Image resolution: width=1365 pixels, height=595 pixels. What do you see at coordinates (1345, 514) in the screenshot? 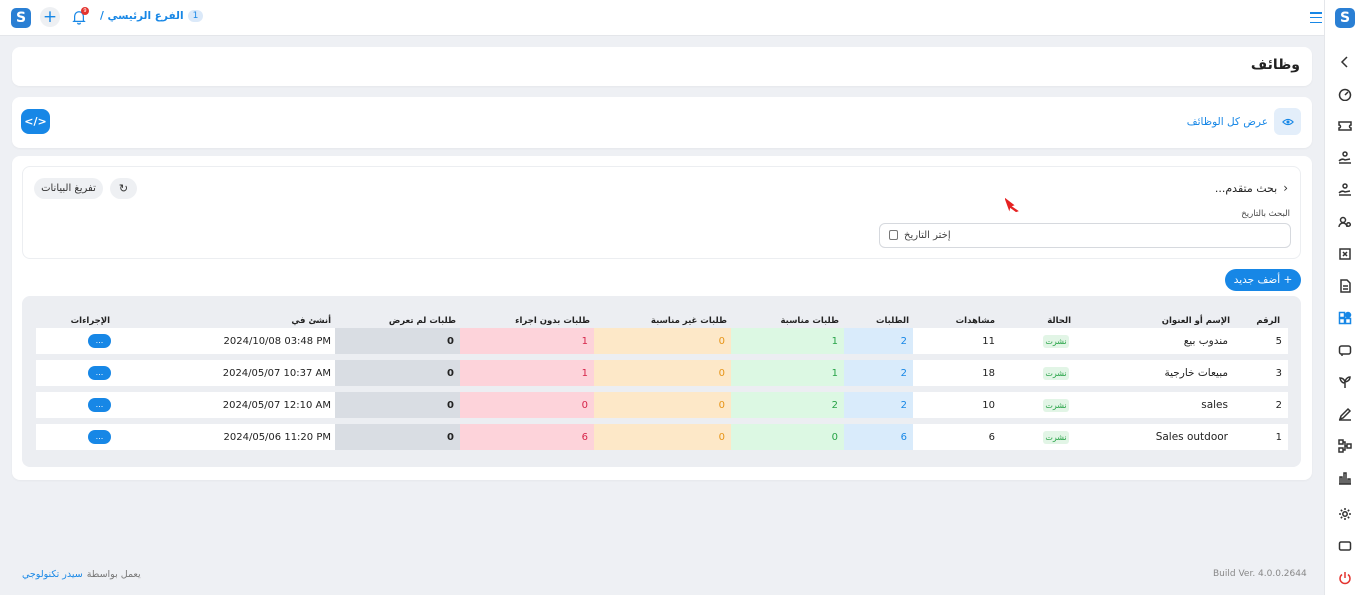
I see `settings-gear-icon` at bounding box center [1345, 514].